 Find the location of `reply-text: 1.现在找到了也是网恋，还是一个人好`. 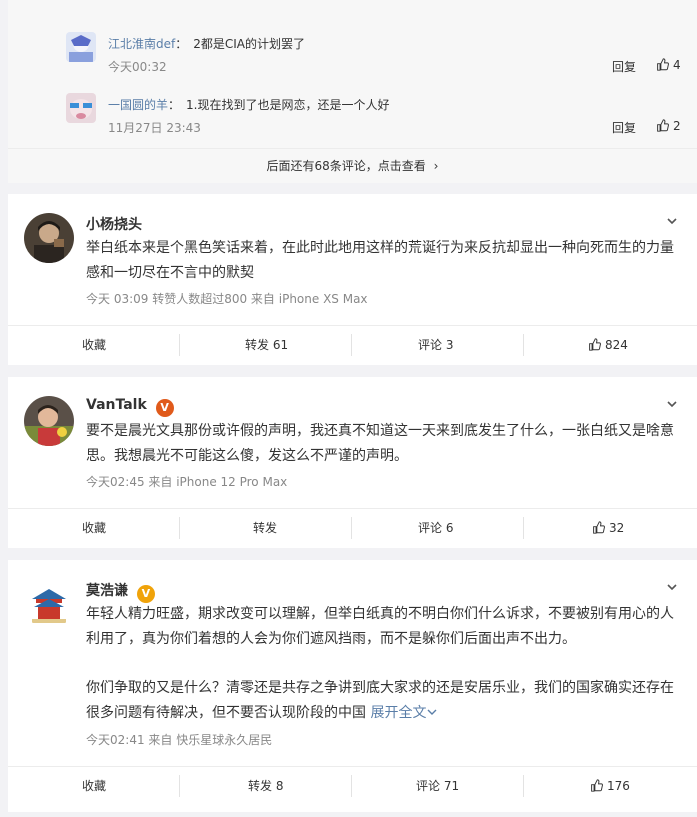

reply-text: 1.现在找到了也是网恋，还是一个人好 is located at coordinates (288, 105).